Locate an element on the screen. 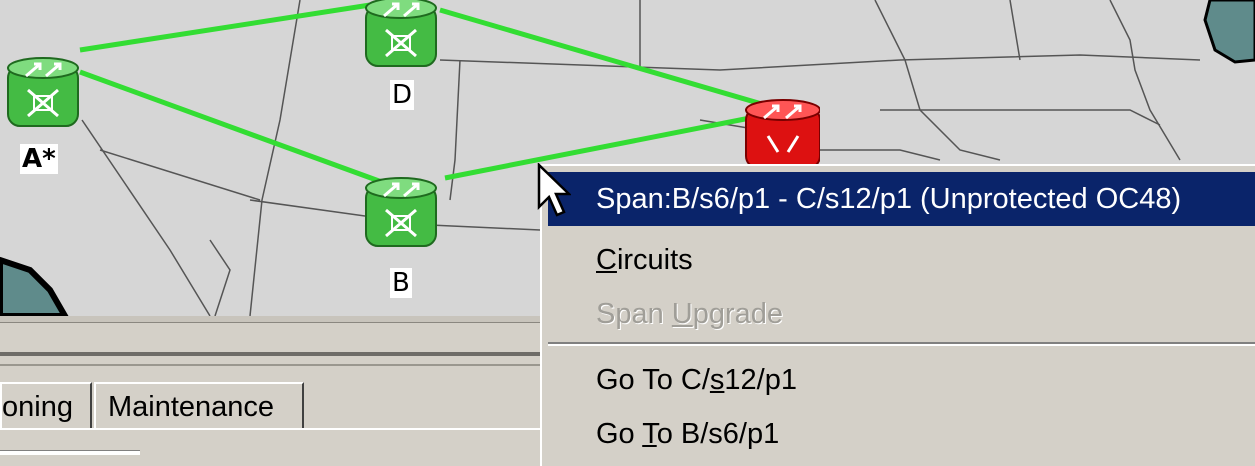 Image resolution: width=1255 pixels, height=466 pixels. menu-item-label: o B/s6/p1 is located at coordinates (718, 434).